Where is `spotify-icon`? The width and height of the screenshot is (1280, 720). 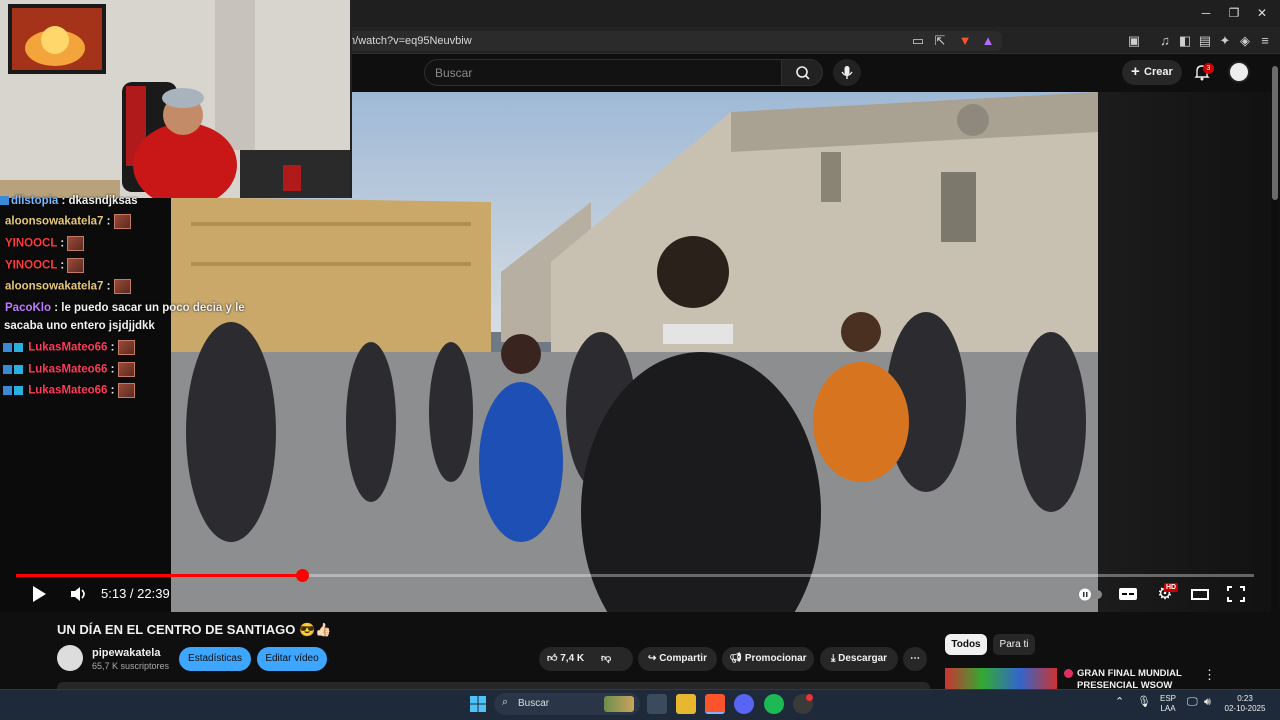
spotify-icon is located at coordinates (774, 704).